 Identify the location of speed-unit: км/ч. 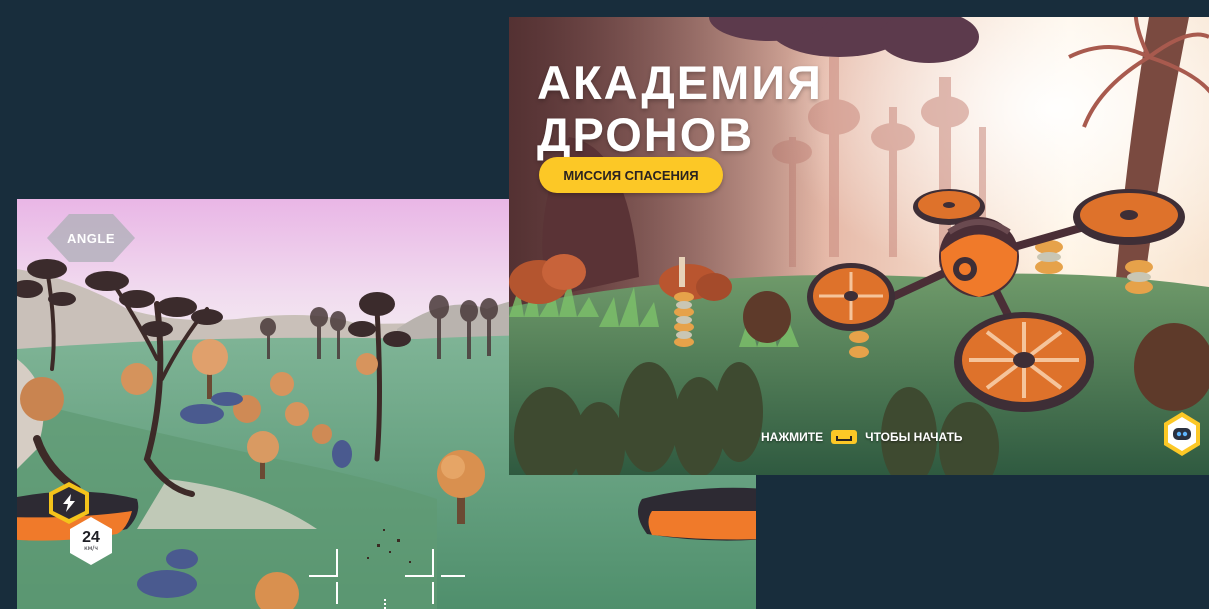
(91, 548).